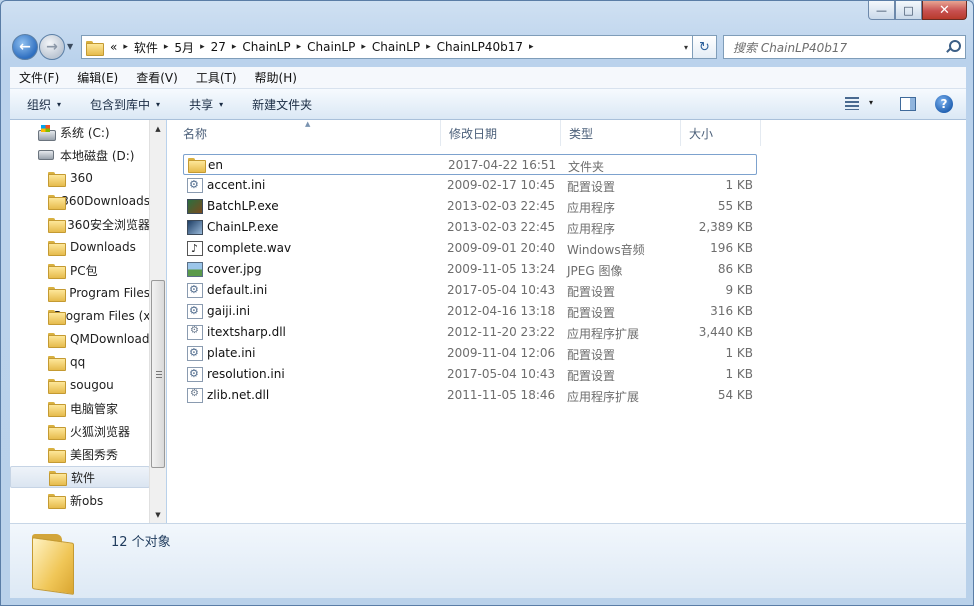  I want to click on refresh-button: ↻, so click(705, 47).